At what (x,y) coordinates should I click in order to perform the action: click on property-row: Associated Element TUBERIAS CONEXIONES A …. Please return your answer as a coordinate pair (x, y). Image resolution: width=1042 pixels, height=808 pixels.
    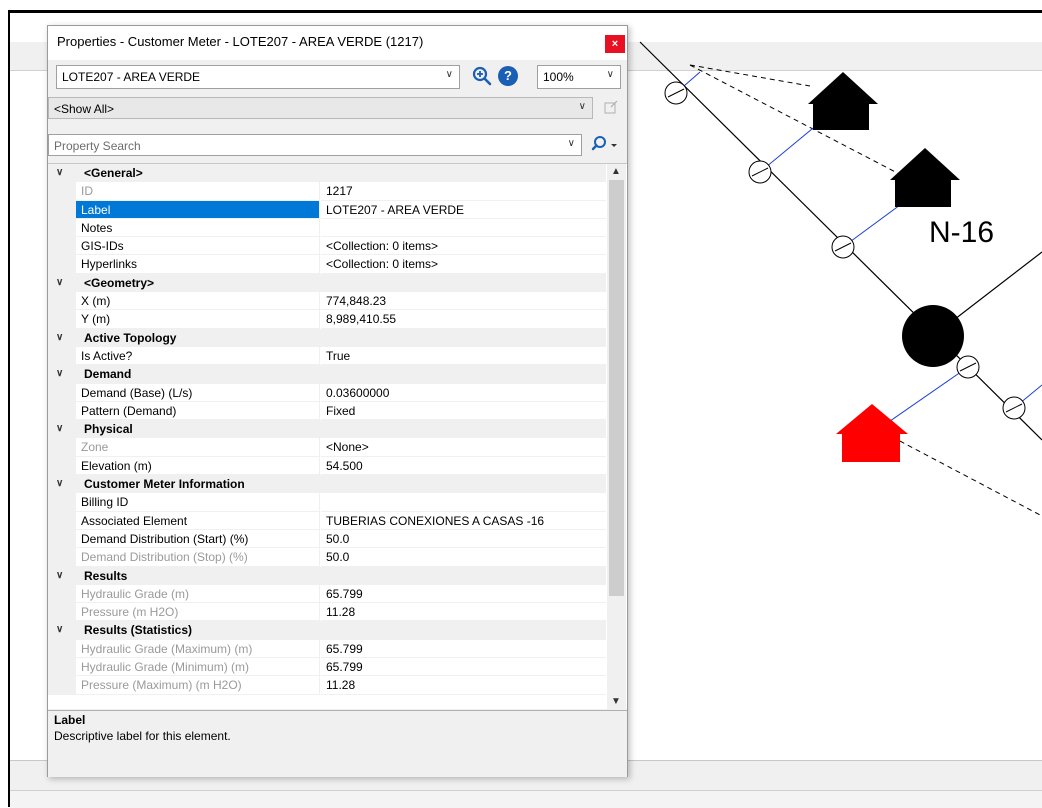
    Looking at the image, I should click on (327, 520).